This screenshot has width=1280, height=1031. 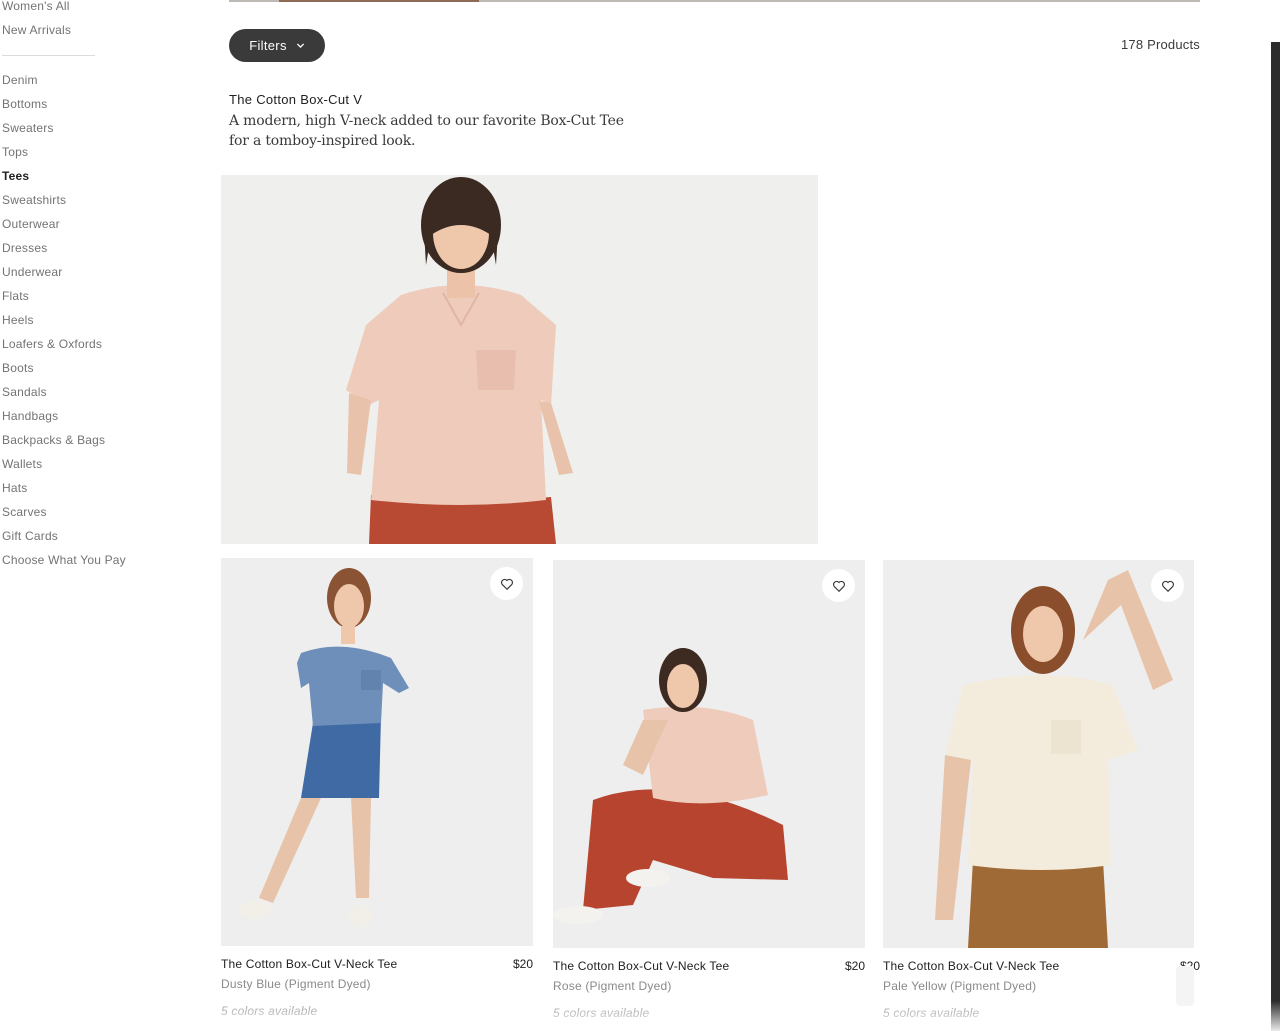 I want to click on sidebar-item-sweaters: Sweaters, so click(x=72, y=128).